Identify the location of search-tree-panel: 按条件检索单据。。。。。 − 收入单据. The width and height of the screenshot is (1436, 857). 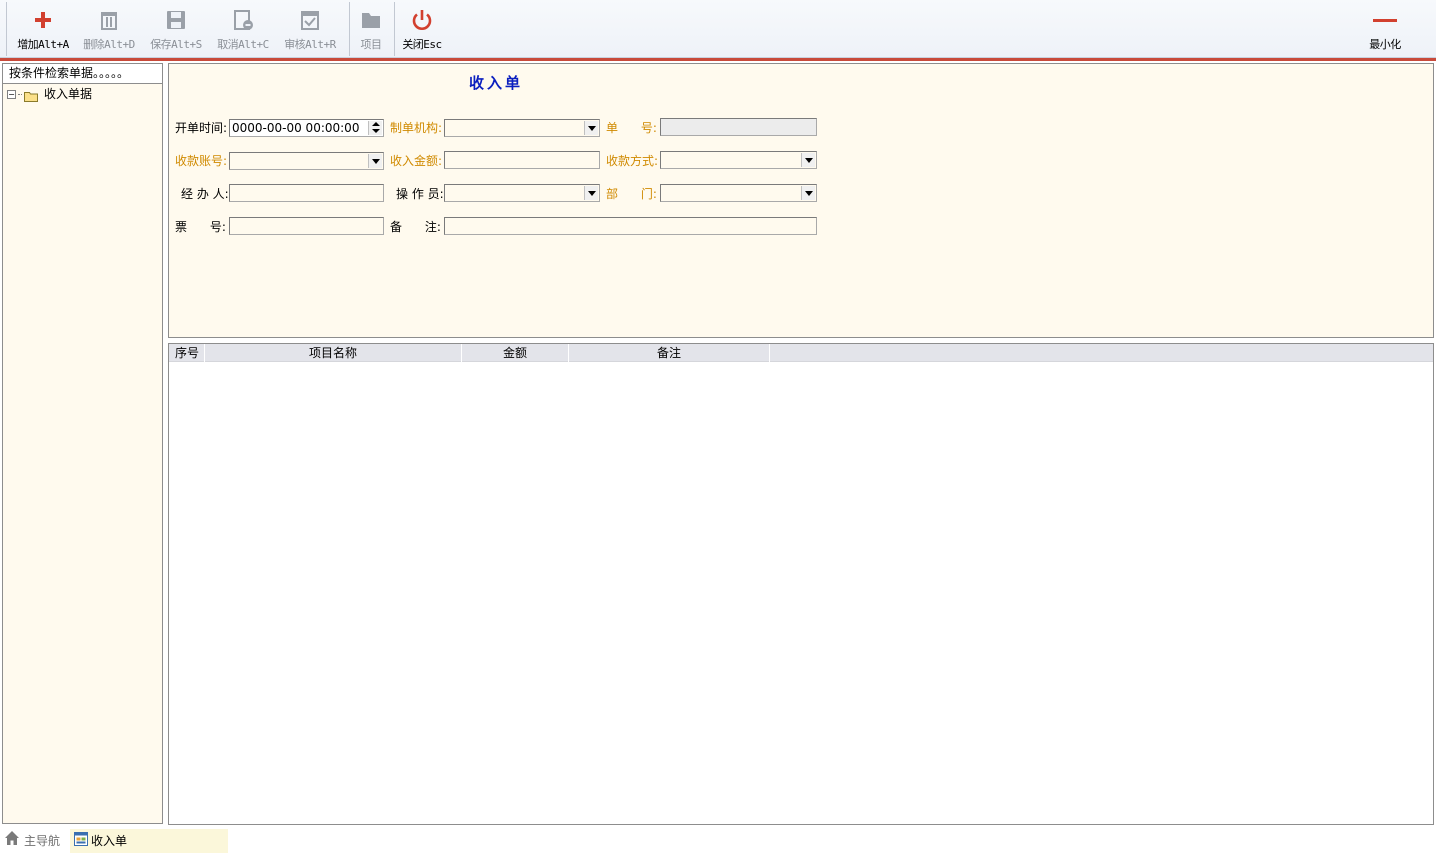
(82, 443).